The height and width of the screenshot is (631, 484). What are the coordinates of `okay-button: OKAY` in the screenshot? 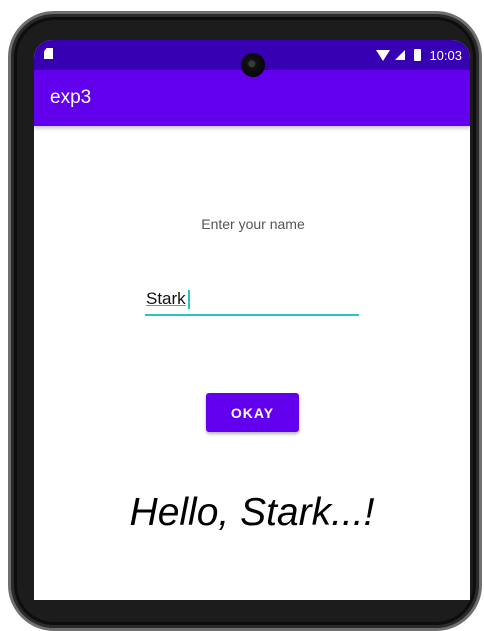 It's located at (252, 412).